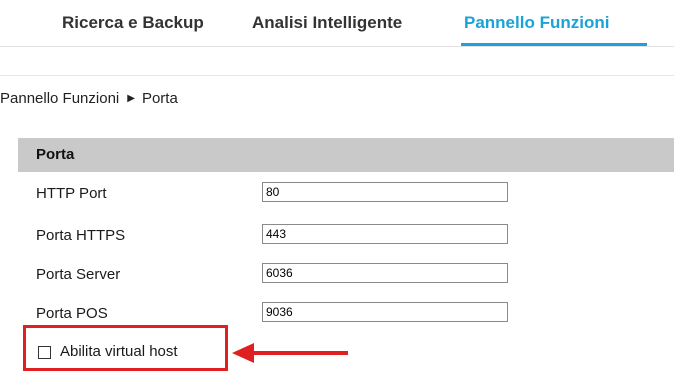 The width and height of the screenshot is (674, 374). I want to click on tab-analisi-intelligente: Analisi Intelligente, so click(327, 23).